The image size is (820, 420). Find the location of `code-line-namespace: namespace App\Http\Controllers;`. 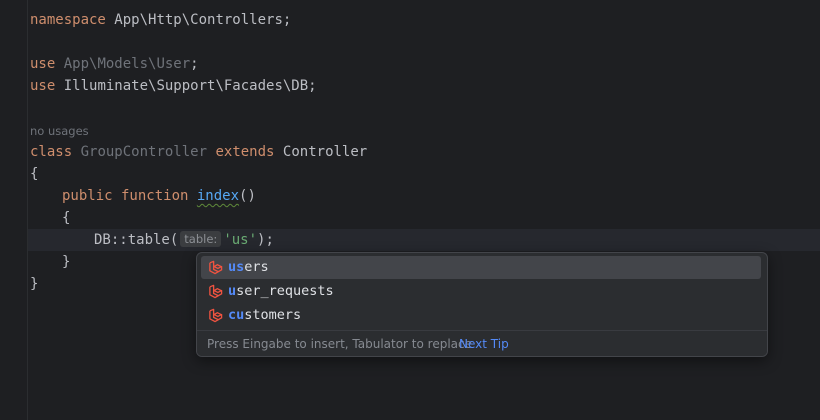

code-line-namespace: namespace App\Http\Controllers; is located at coordinates (160, 20).